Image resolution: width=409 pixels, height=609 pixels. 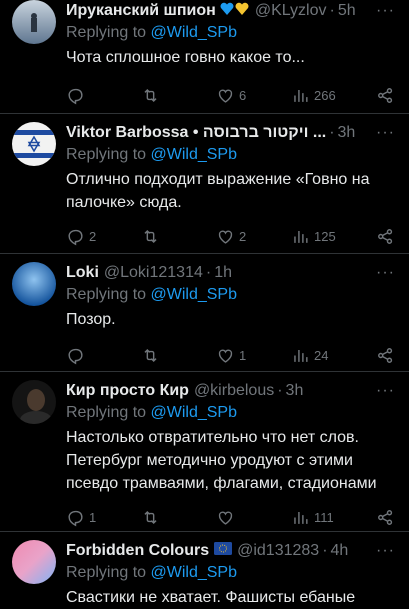 I want to click on action-bar: 6 266, so click(x=230, y=95).